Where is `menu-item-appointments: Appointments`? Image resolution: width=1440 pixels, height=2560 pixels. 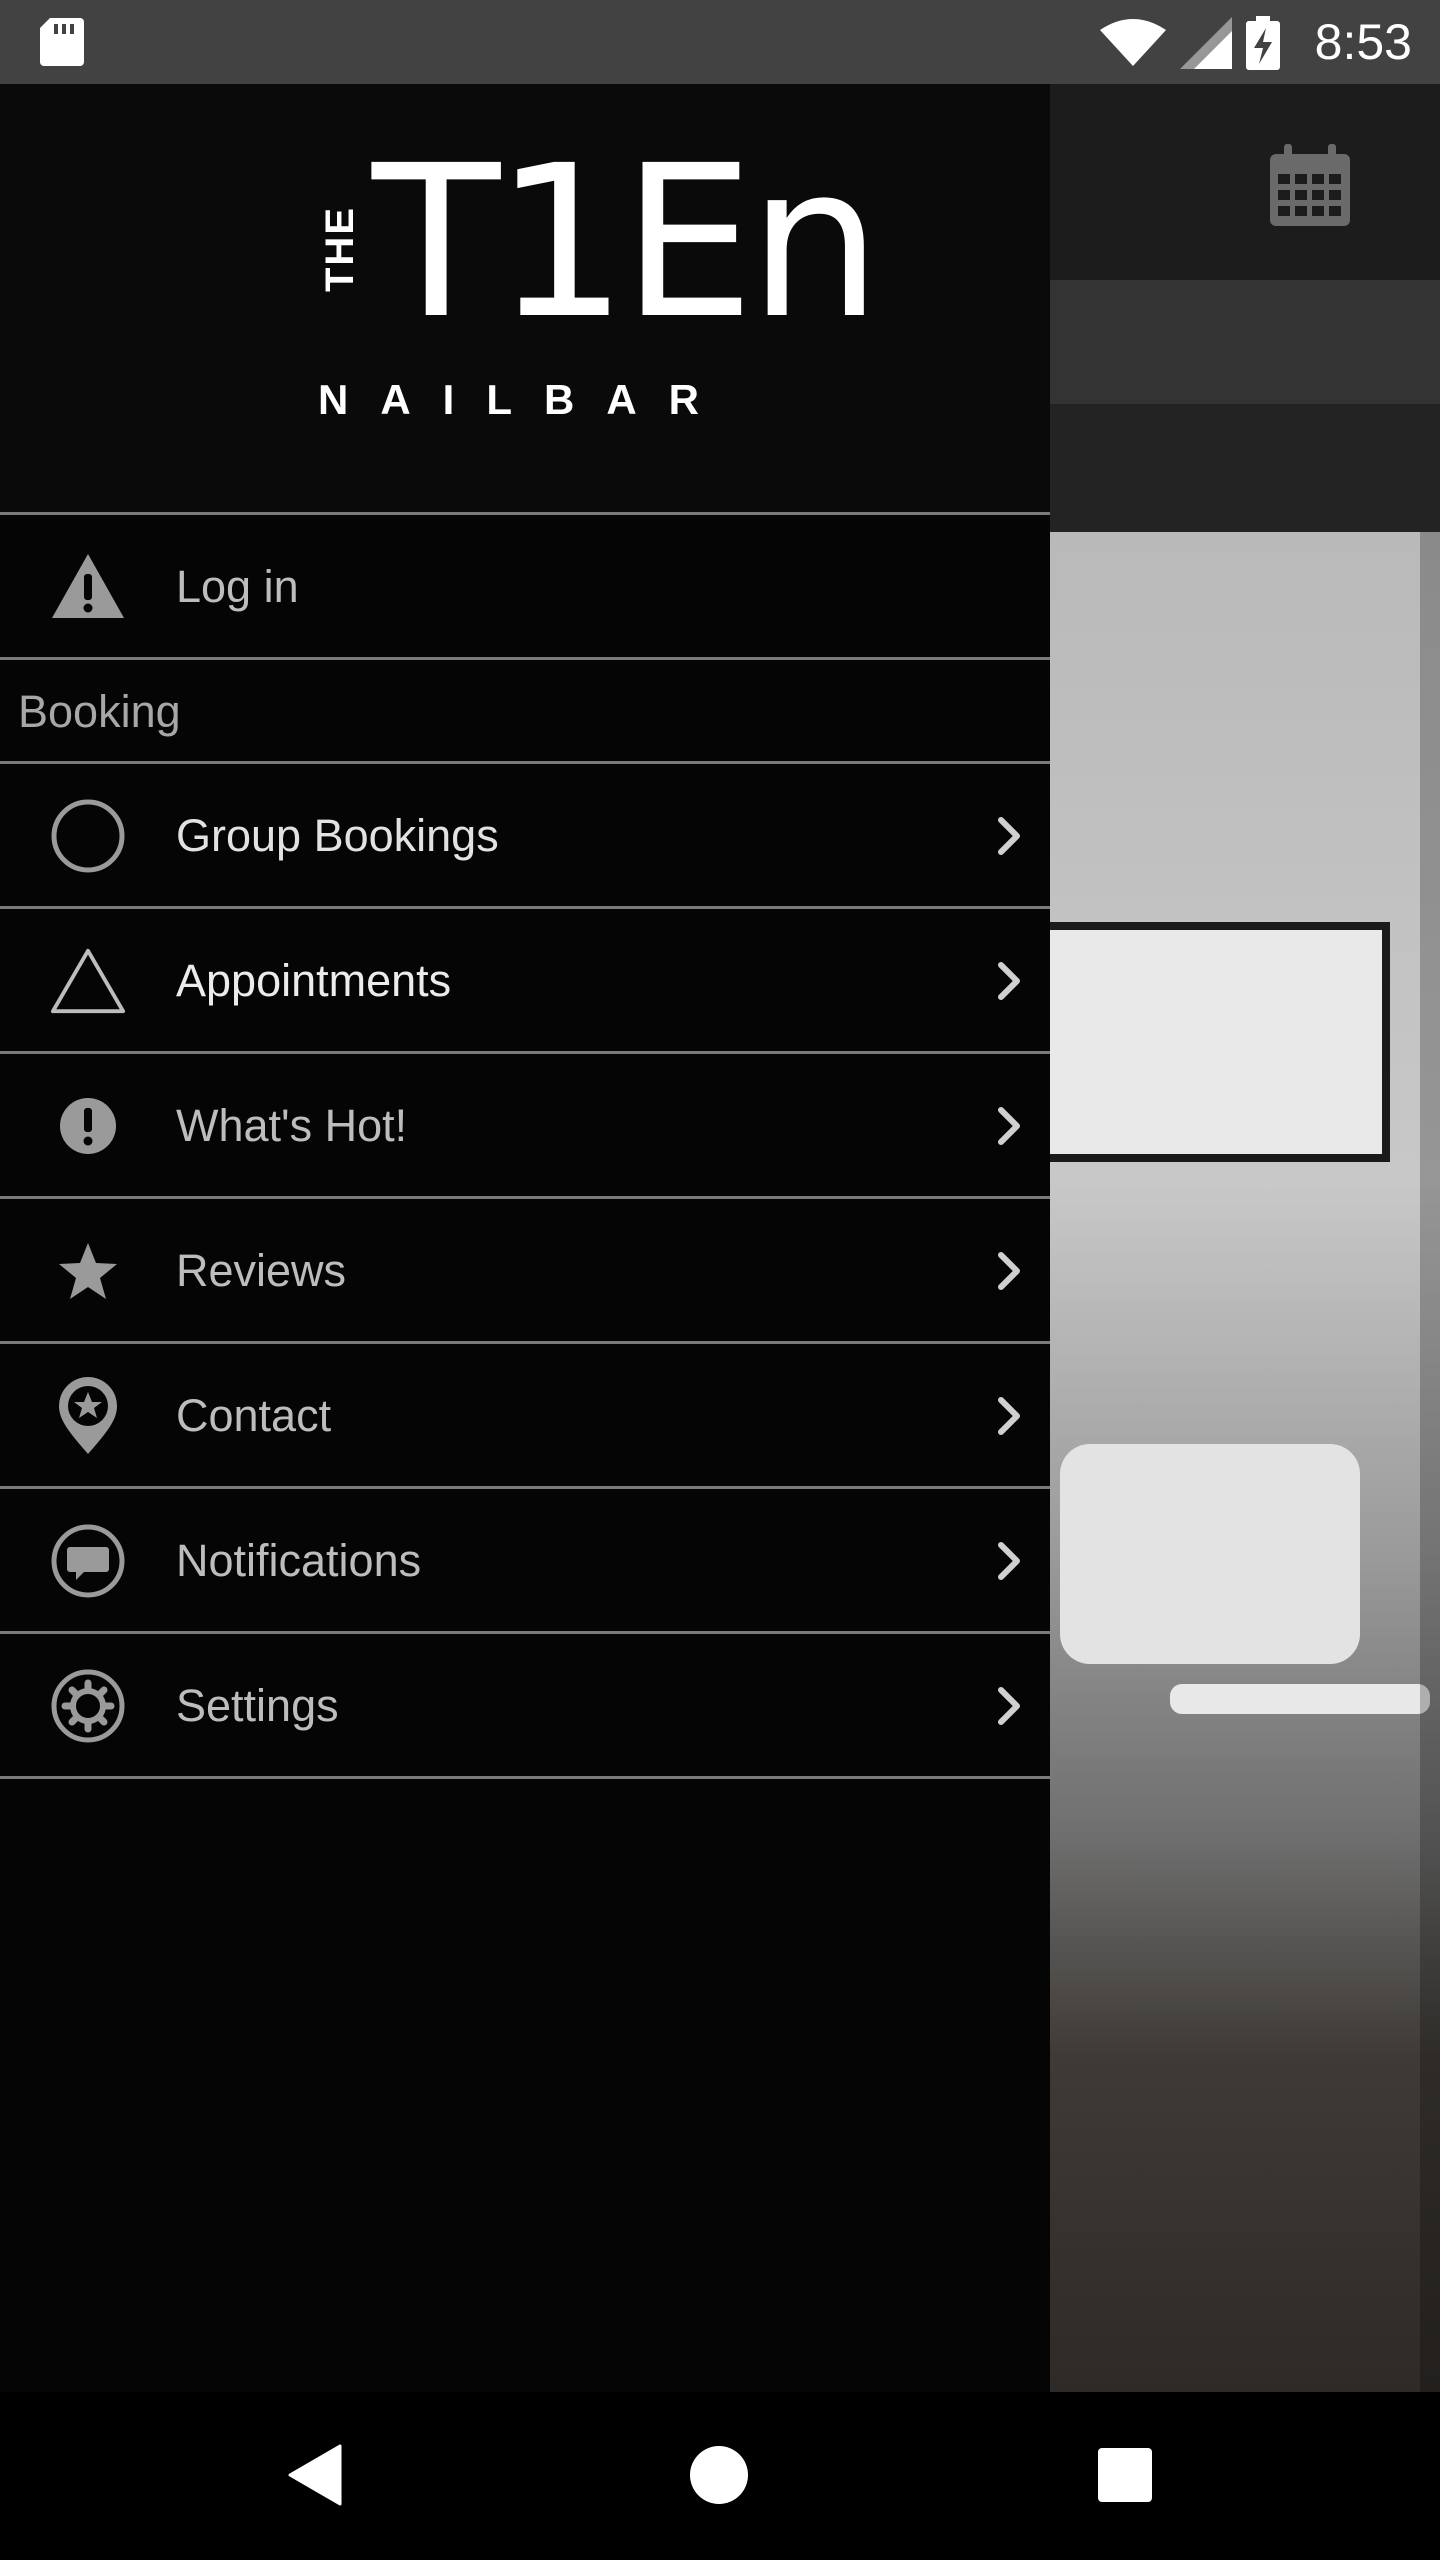
menu-item-appointments: Appointments is located at coordinates (525, 980).